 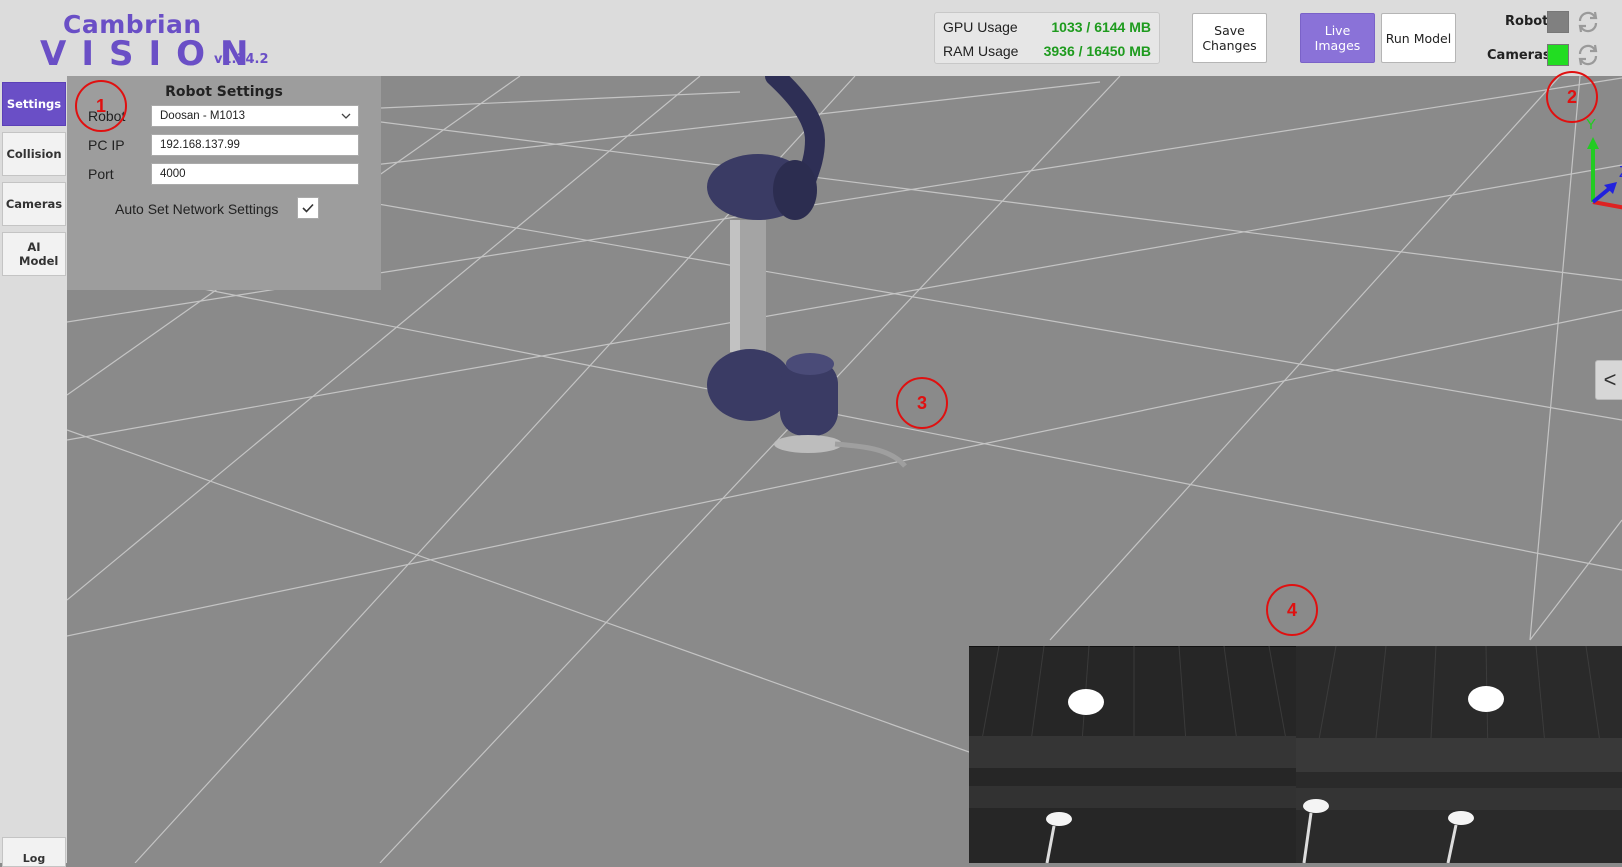 What do you see at coordinates (1292, 610) in the screenshot?
I see `annotation-marker-4: 4` at bounding box center [1292, 610].